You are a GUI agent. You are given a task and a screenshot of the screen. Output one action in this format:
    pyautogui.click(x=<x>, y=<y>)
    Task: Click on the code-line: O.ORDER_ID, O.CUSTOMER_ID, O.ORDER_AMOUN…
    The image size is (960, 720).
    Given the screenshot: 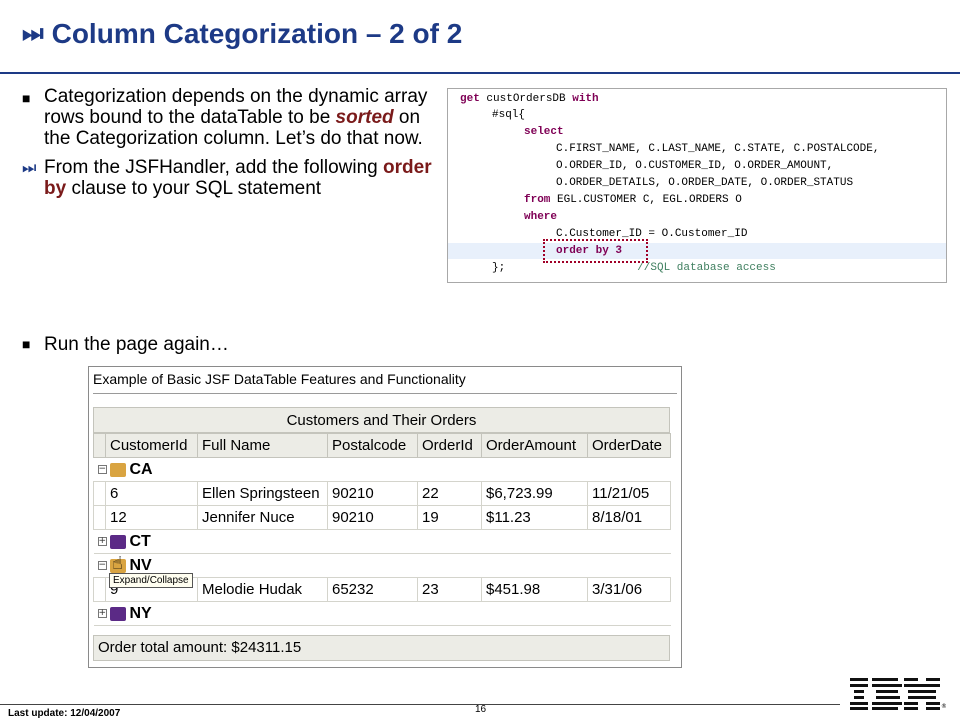 What is the action you would take?
    pyautogui.click(x=695, y=166)
    